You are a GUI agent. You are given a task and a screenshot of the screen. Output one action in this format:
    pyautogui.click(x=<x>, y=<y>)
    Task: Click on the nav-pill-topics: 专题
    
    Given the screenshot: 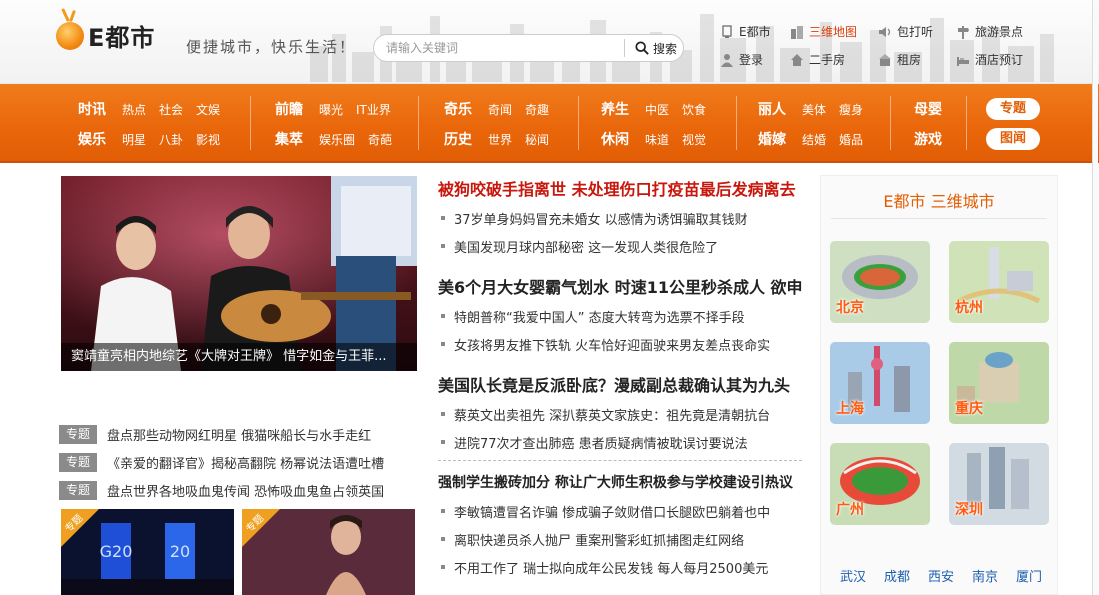 What is the action you would take?
    pyautogui.click(x=1013, y=109)
    